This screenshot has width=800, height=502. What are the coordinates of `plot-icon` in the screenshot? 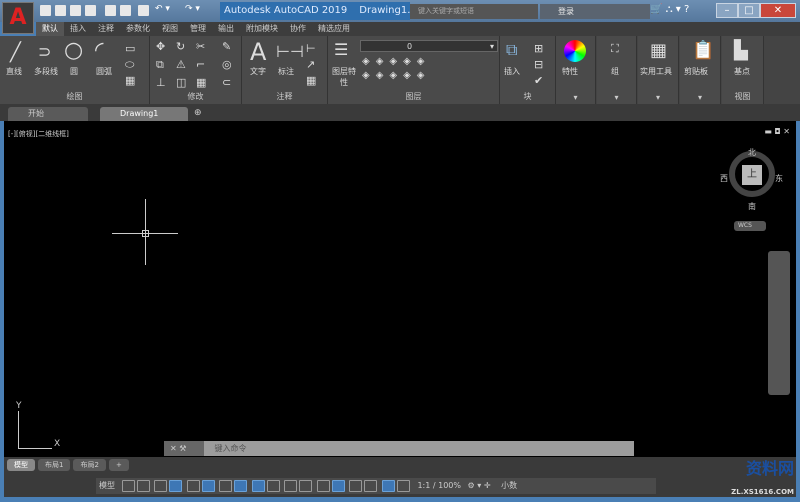 It's located at (143, 10).